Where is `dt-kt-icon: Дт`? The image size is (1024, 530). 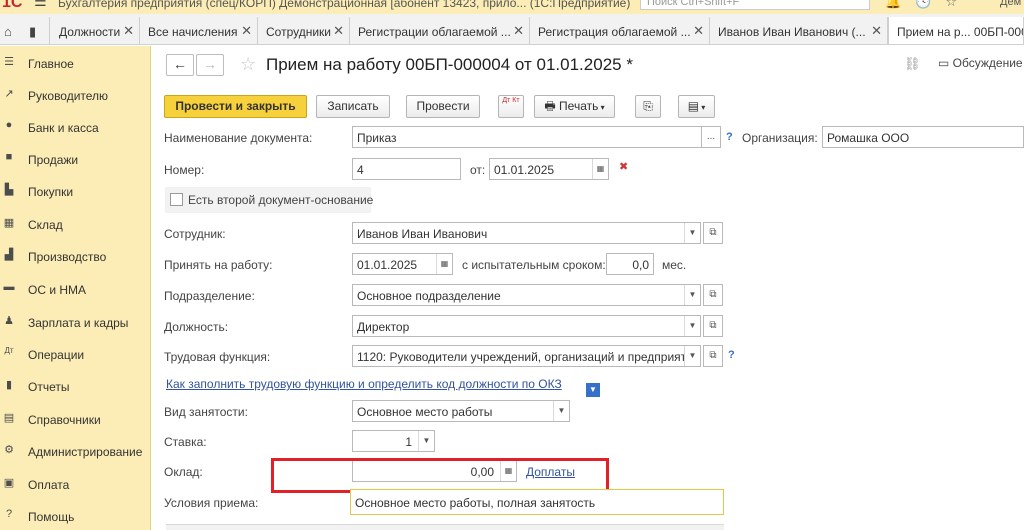 dt-kt-icon: Дт is located at coordinates (9, 350).